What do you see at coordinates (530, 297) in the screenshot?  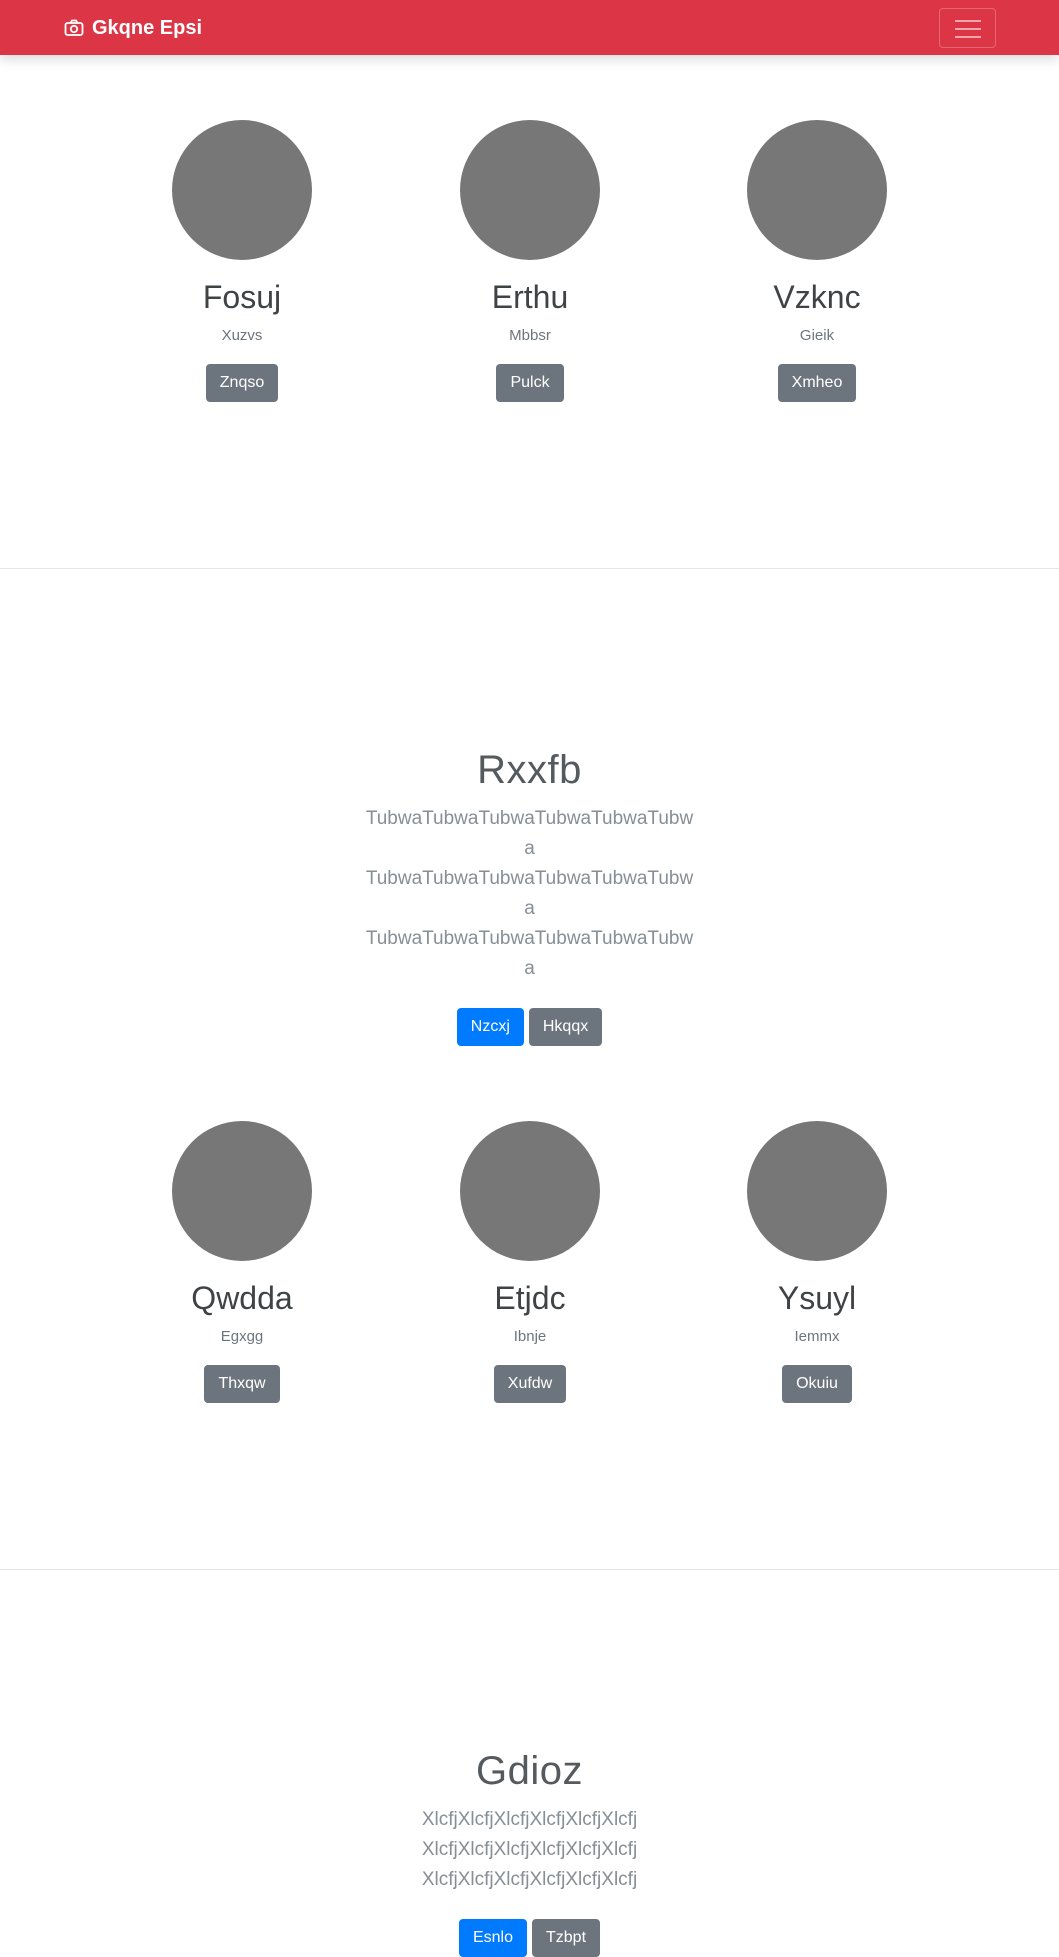 I see `member-name: Erthu` at bounding box center [530, 297].